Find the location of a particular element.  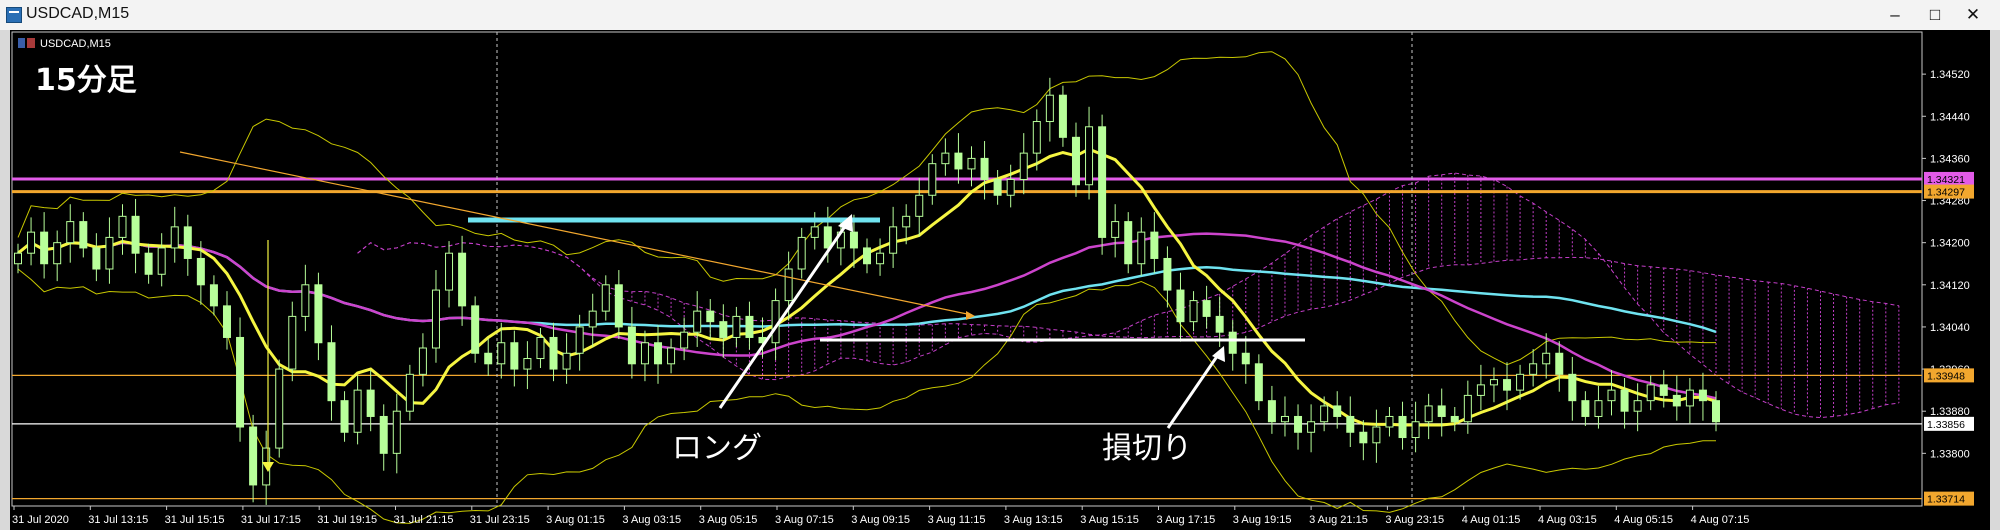

y-tick-label: 1.34520 is located at coordinates (1950, 75).